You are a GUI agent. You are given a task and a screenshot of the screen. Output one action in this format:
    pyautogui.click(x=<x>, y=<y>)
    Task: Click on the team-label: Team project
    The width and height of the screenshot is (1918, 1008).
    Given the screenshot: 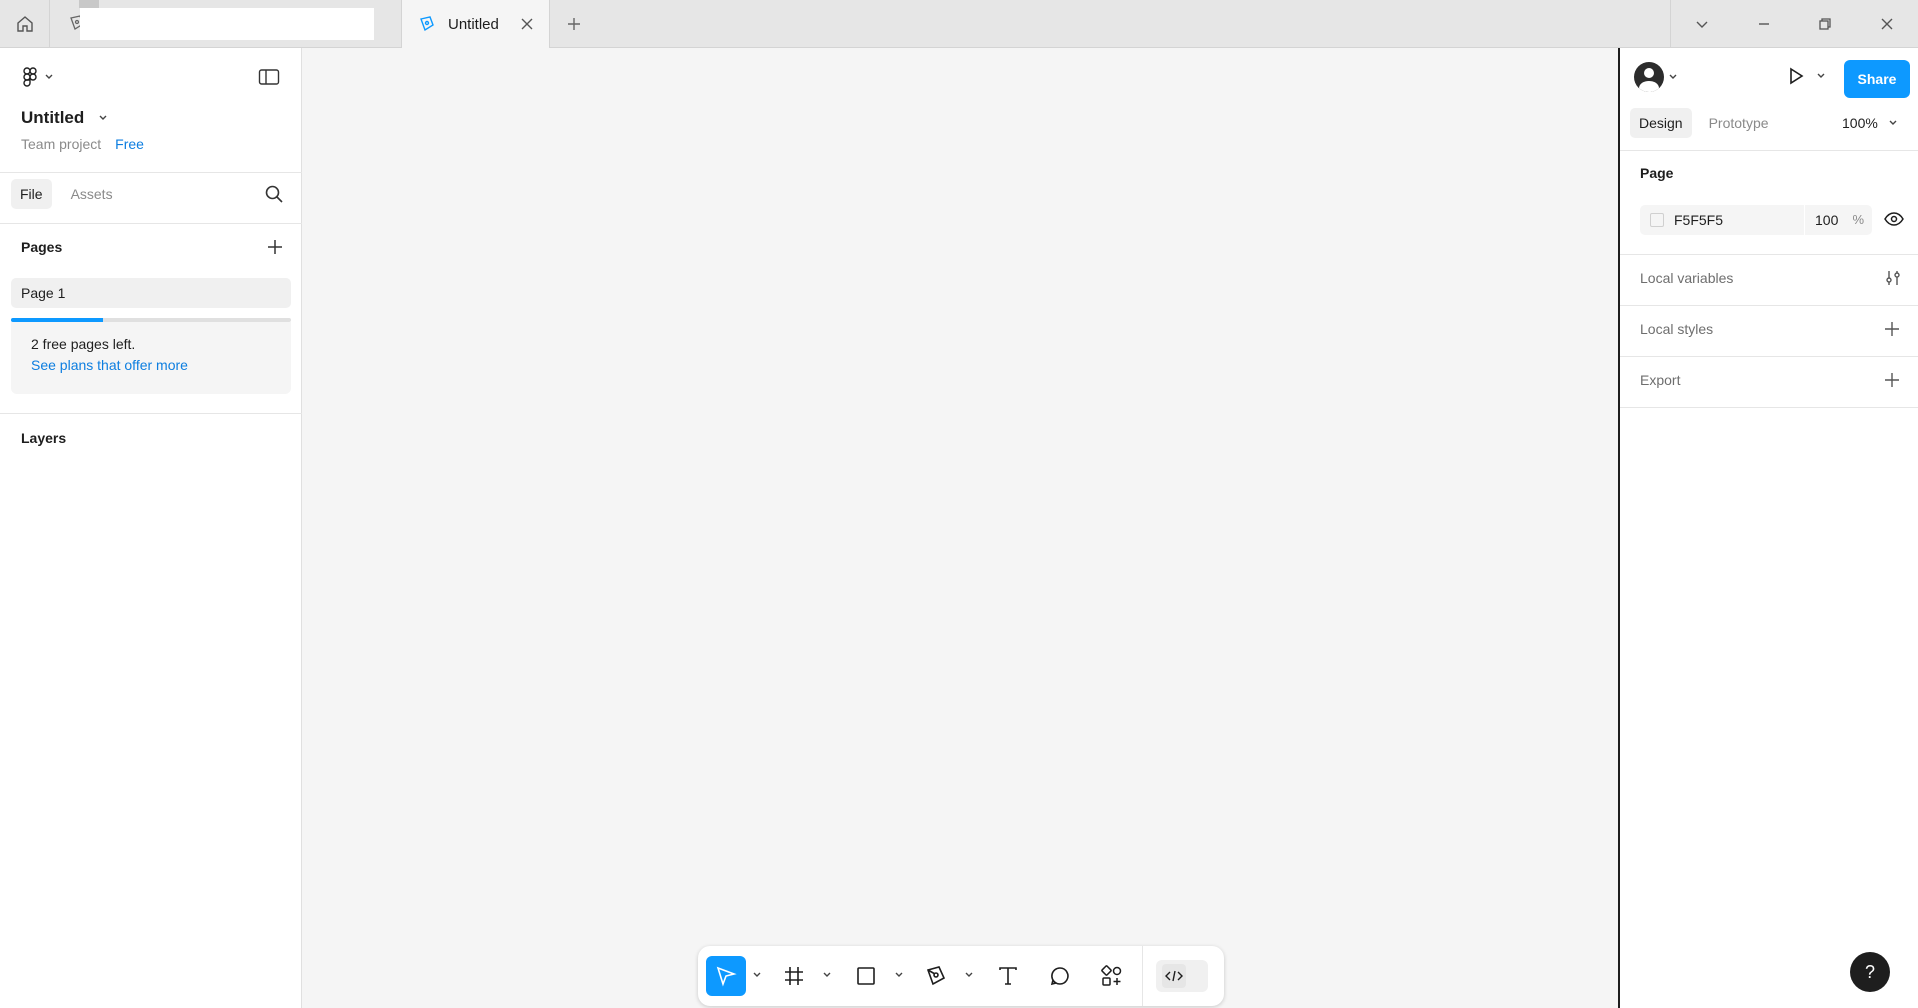 What is the action you would take?
    pyautogui.click(x=61, y=144)
    